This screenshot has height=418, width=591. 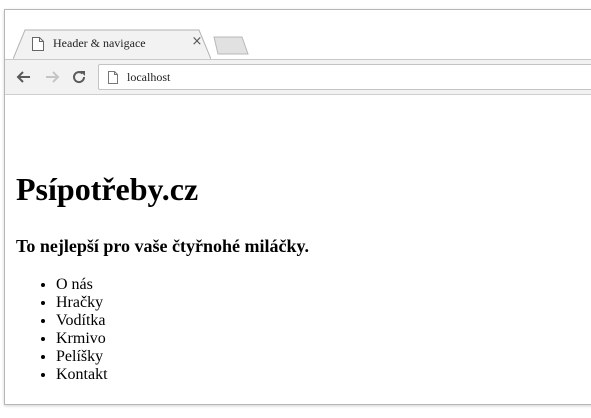 I want to click on nav-item-krmivo: Krmivo, so click(x=82, y=339).